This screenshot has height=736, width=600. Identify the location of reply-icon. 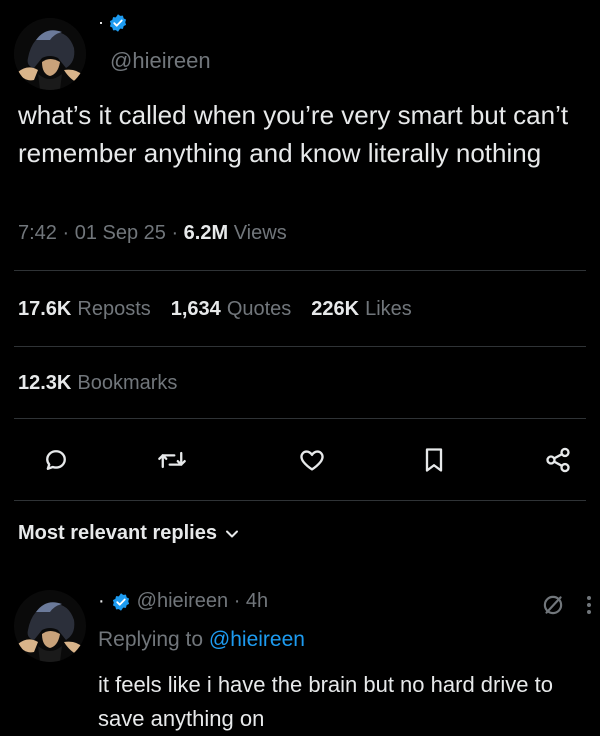
(56, 460).